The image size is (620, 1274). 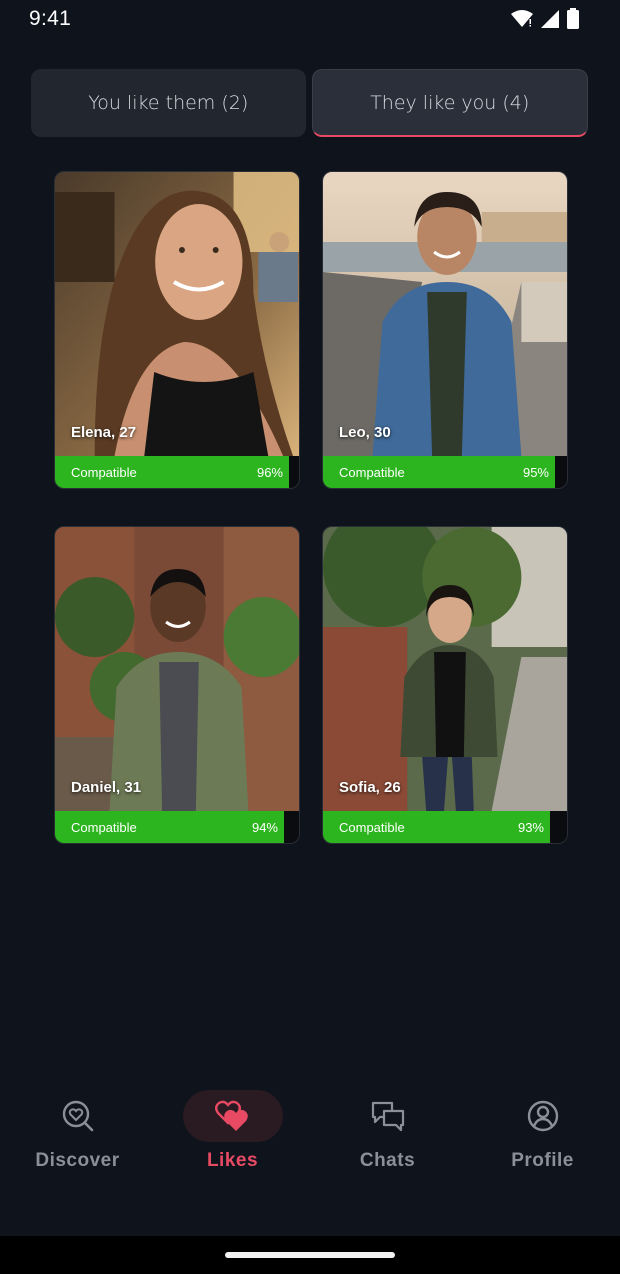 I want to click on compatibility-bar: Compatible 93%, so click(x=445, y=827).